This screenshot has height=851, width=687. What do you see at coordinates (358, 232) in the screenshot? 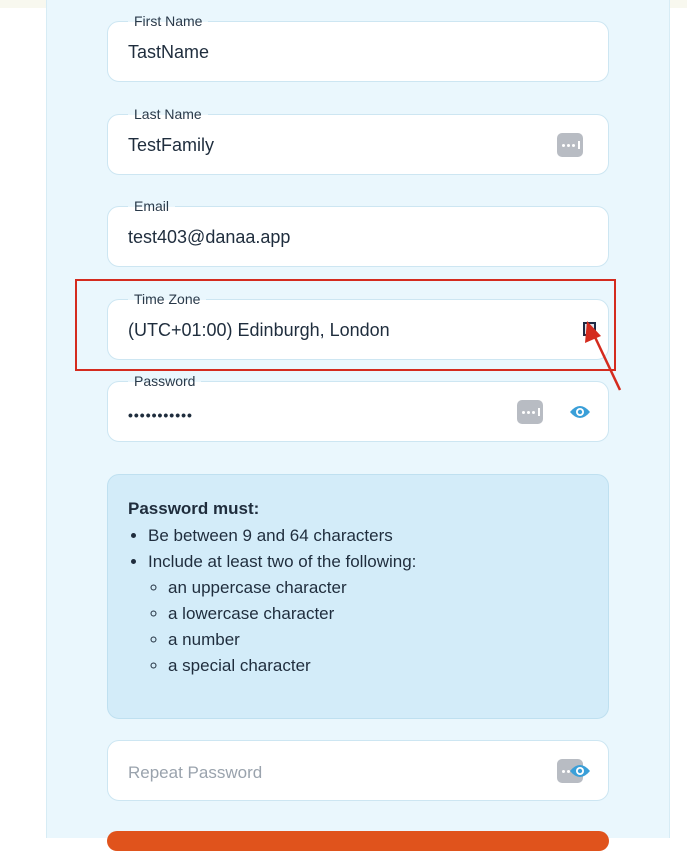
I see `email-field: Email test403@danaa.app` at bounding box center [358, 232].